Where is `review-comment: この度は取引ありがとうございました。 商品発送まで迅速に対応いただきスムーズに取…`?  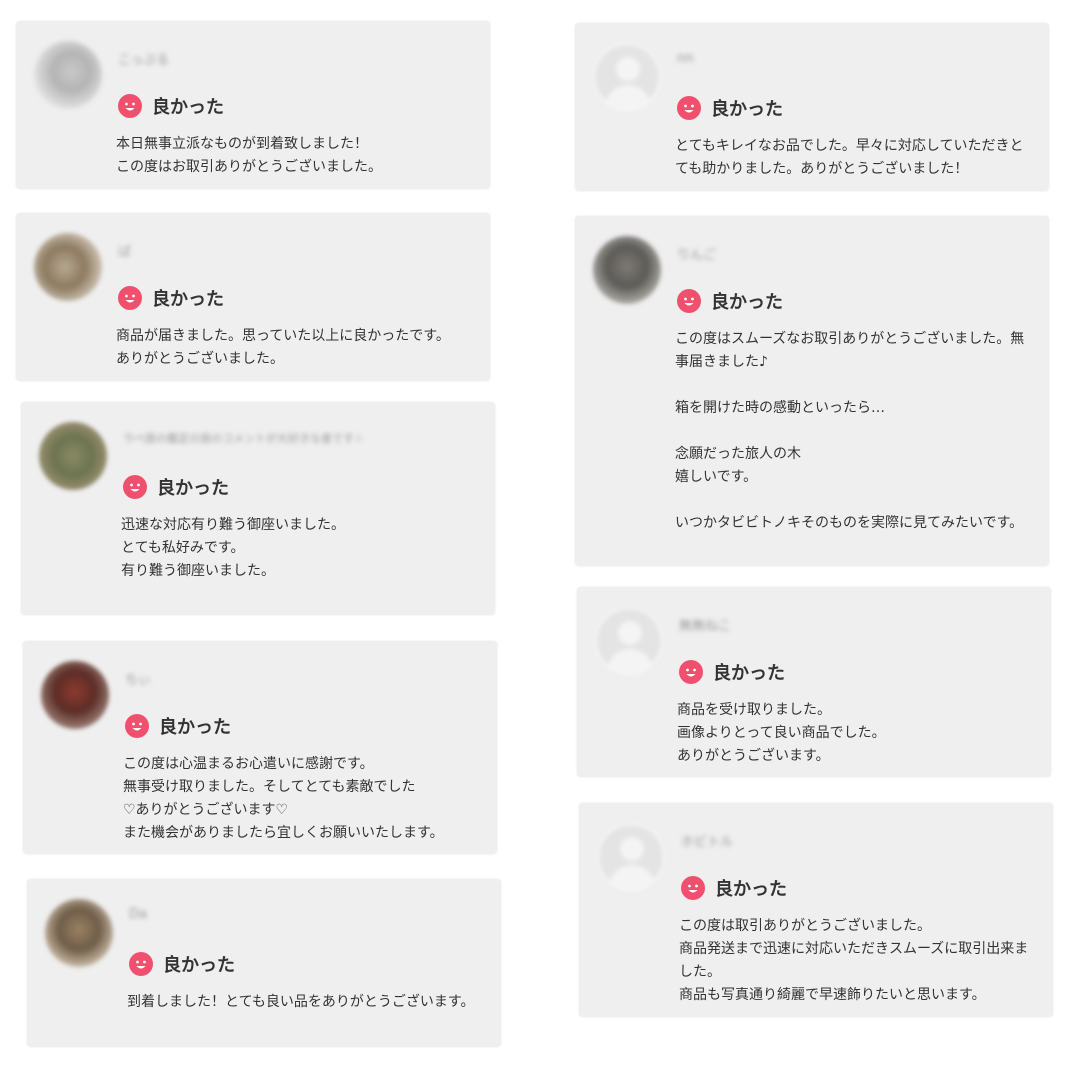 review-comment: この度は取引ありがとうございました。 商品発送まで迅速に対応いただきスムーズに取… is located at coordinates (854, 960).